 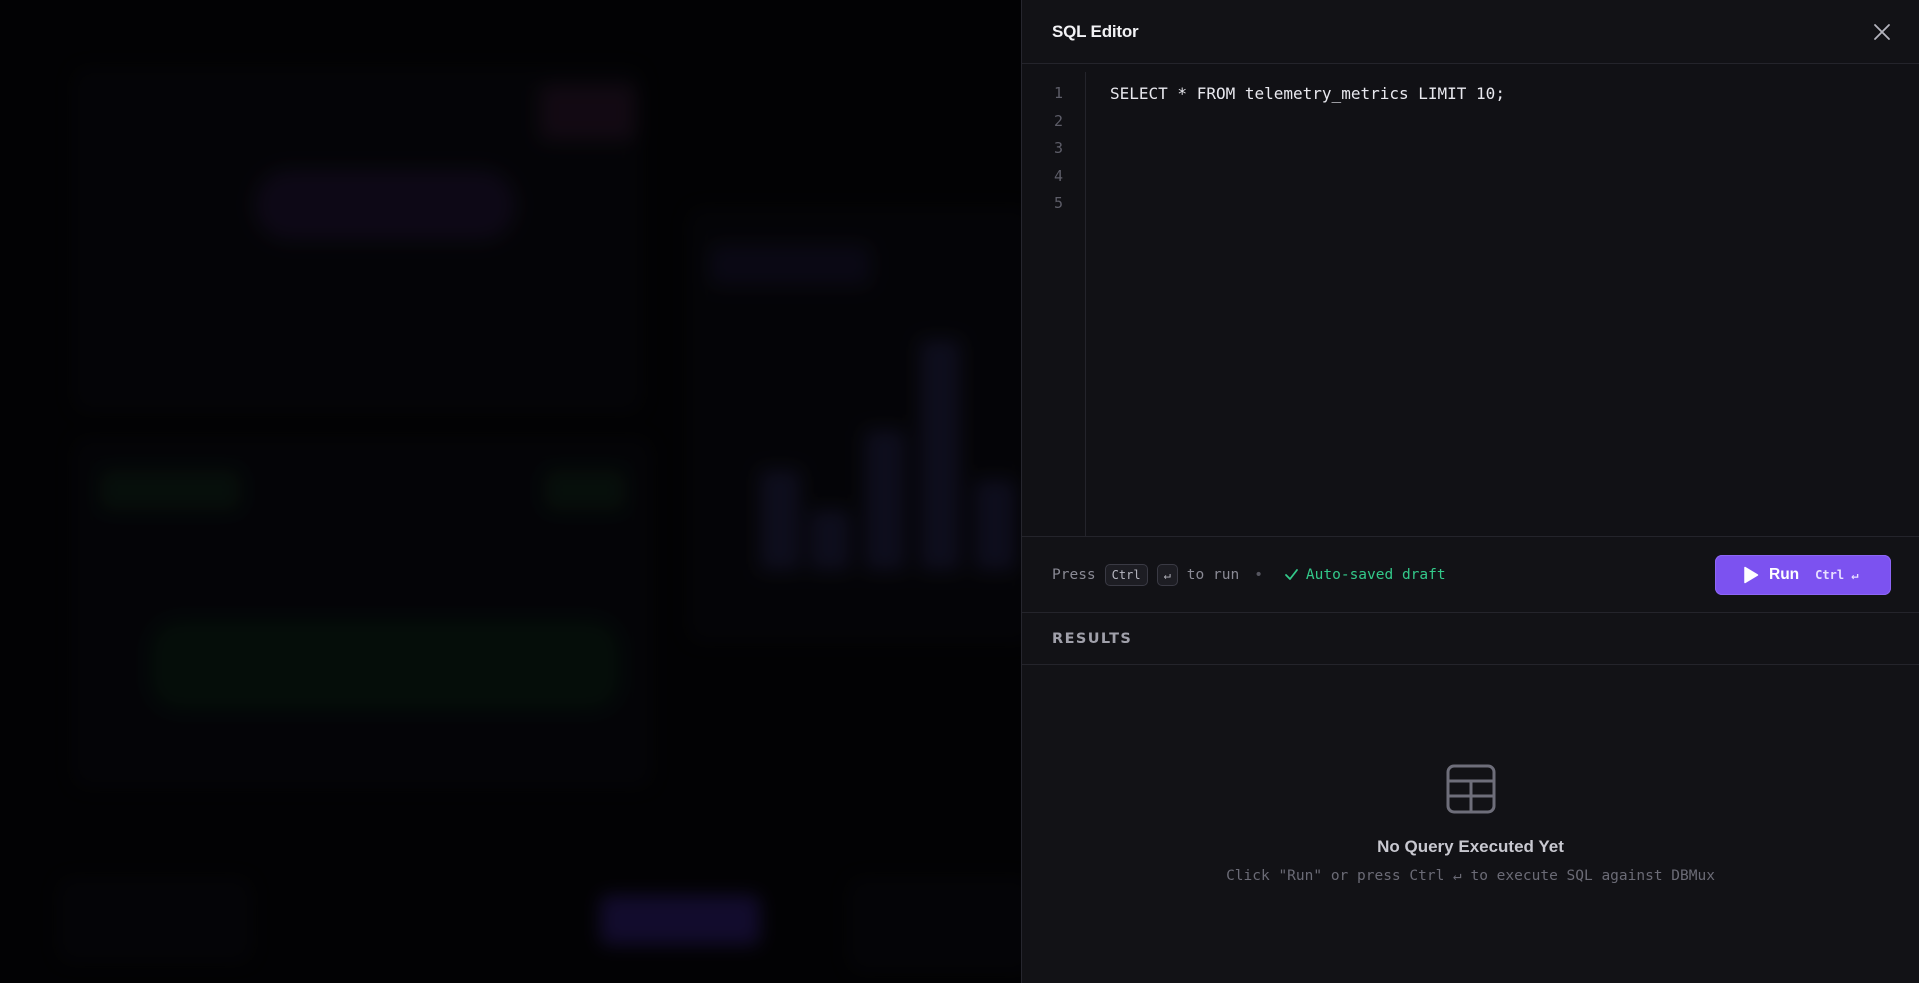 What do you see at coordinates (1470, 789) in the screenshot?
I see `table-grid-icon` at bounding box center [1470, 789].